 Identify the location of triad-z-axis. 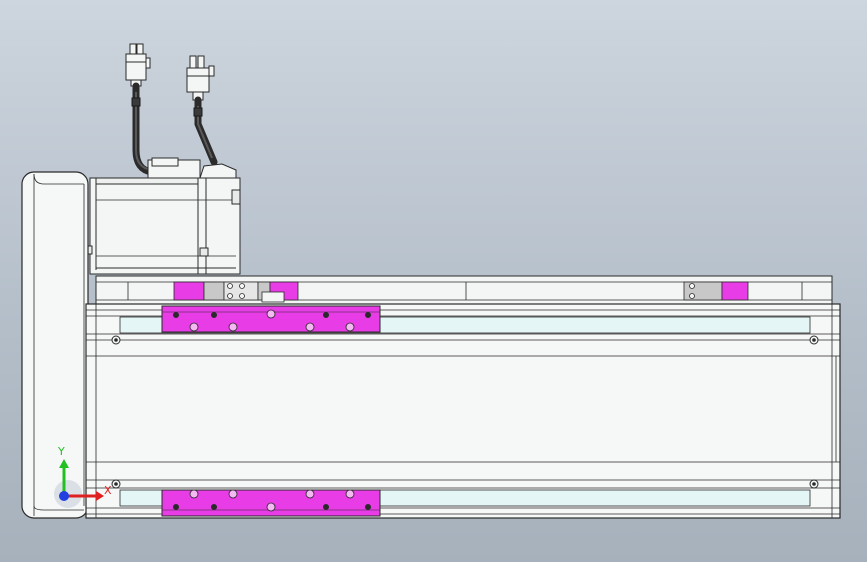
(64, 496).